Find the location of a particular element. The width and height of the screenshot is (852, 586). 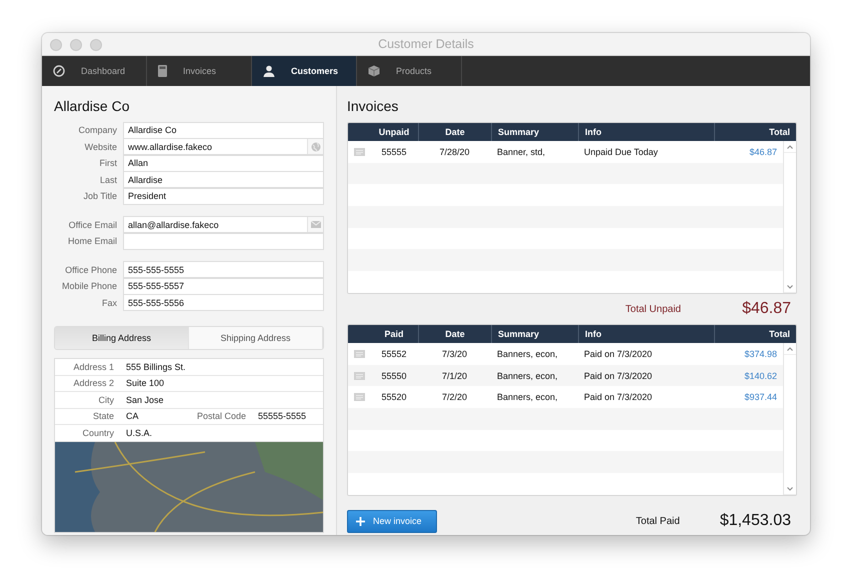

invoice-row: 55550 7/1/20 Banners, econ, Paid on 7/3/2020 $140.62 is located at coordinates (565, 375).